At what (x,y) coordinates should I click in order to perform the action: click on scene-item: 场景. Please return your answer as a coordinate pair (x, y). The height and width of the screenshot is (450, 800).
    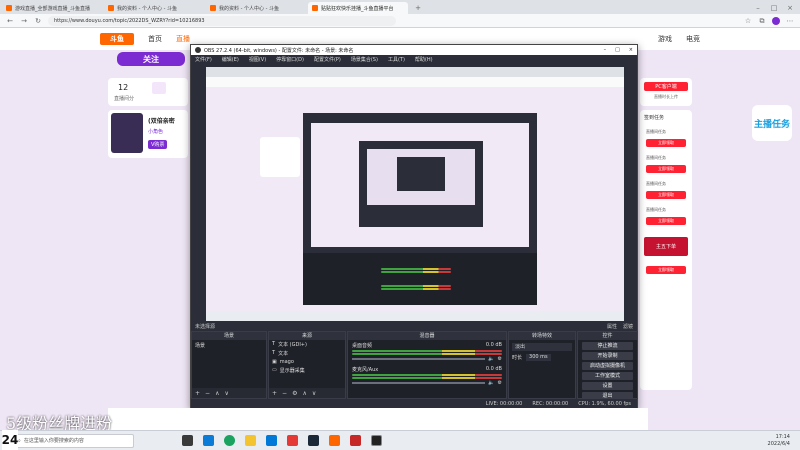
    Looking at the image, I should click on (229, 345).